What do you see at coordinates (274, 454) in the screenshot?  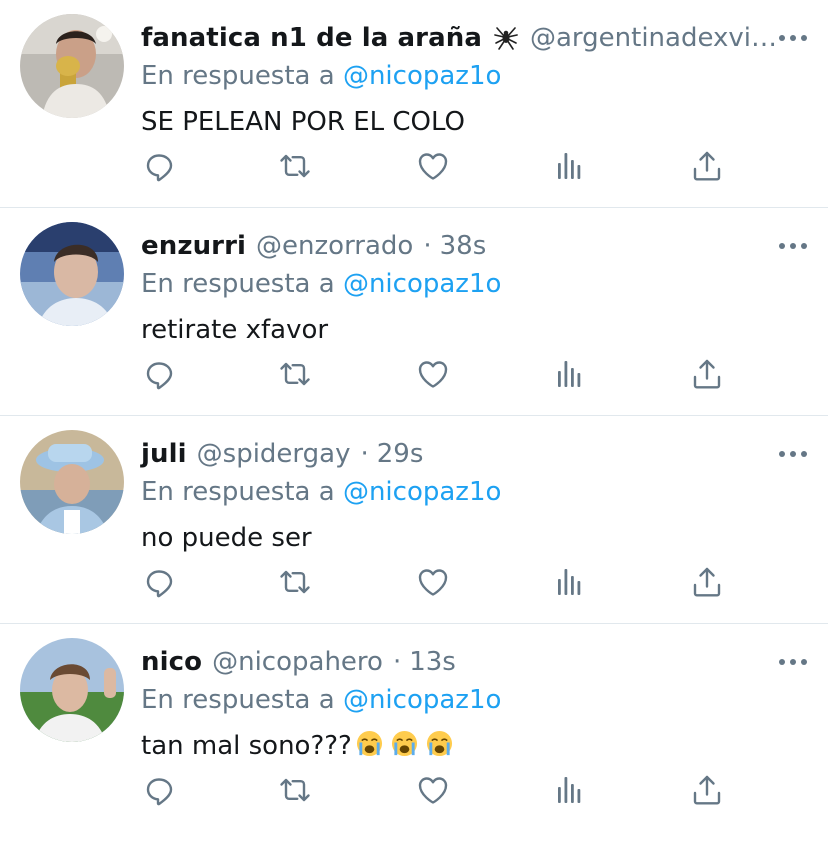 I see `handle: @spidergay` at bounding box center [274, 454].